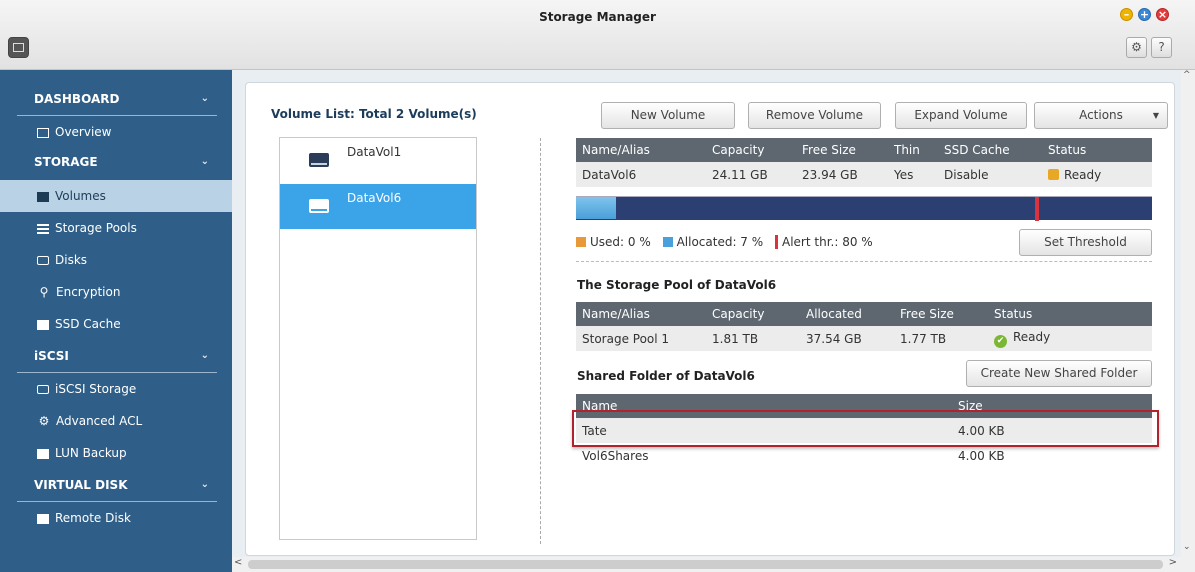 This screenshot has height=572, width=1195. What do you see at coordinates (88, 324) in the screenshot?
I see `sidebar-item-label: SSD Cache` at bounding box center [88, 324].